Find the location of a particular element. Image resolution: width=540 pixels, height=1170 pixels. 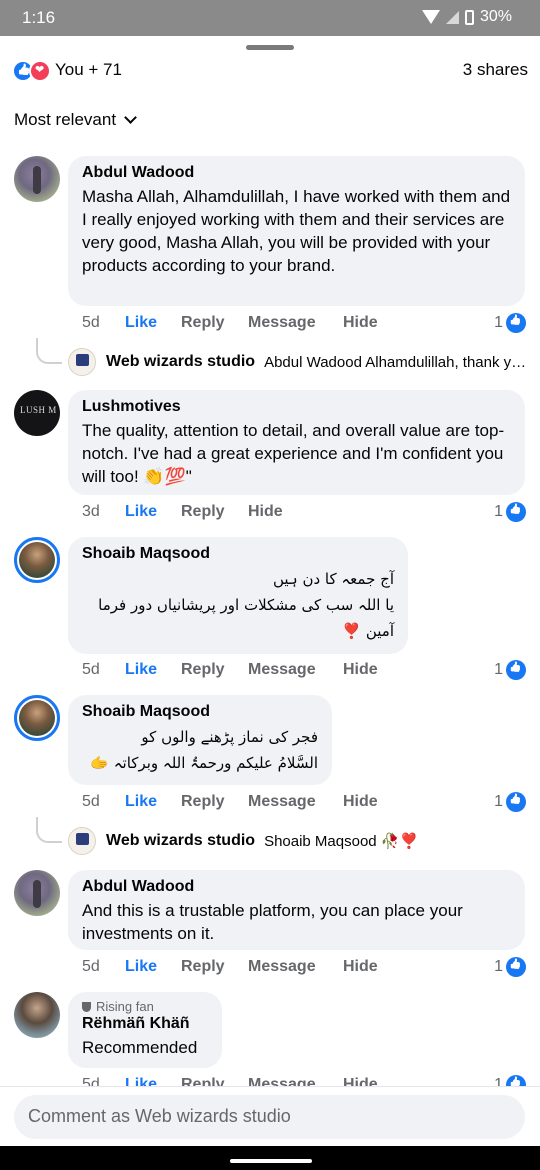

reaction-count: You + 71 is located at coordinates (88, 70).